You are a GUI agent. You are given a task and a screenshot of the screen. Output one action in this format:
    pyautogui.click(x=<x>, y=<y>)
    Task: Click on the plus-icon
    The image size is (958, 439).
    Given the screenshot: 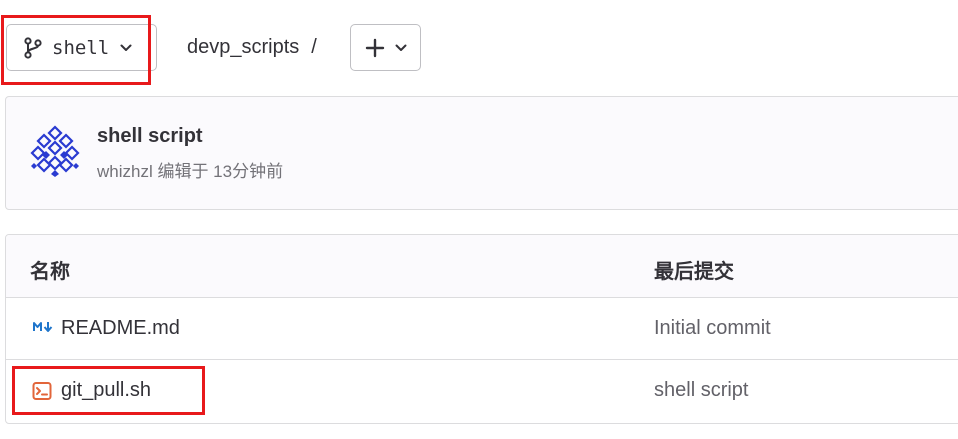 What is the action you would take?
    pyautogui.click(x=374, y=47)
    